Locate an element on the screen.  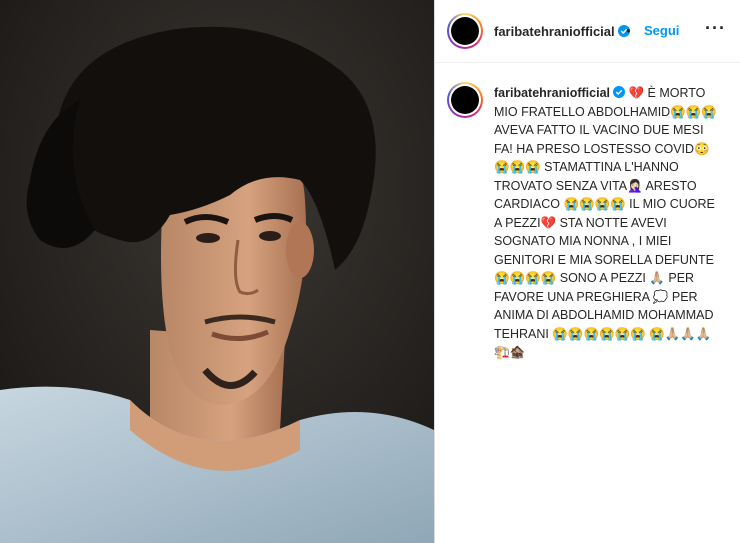
follow-button: Segui is located at coordinates (661, 30).